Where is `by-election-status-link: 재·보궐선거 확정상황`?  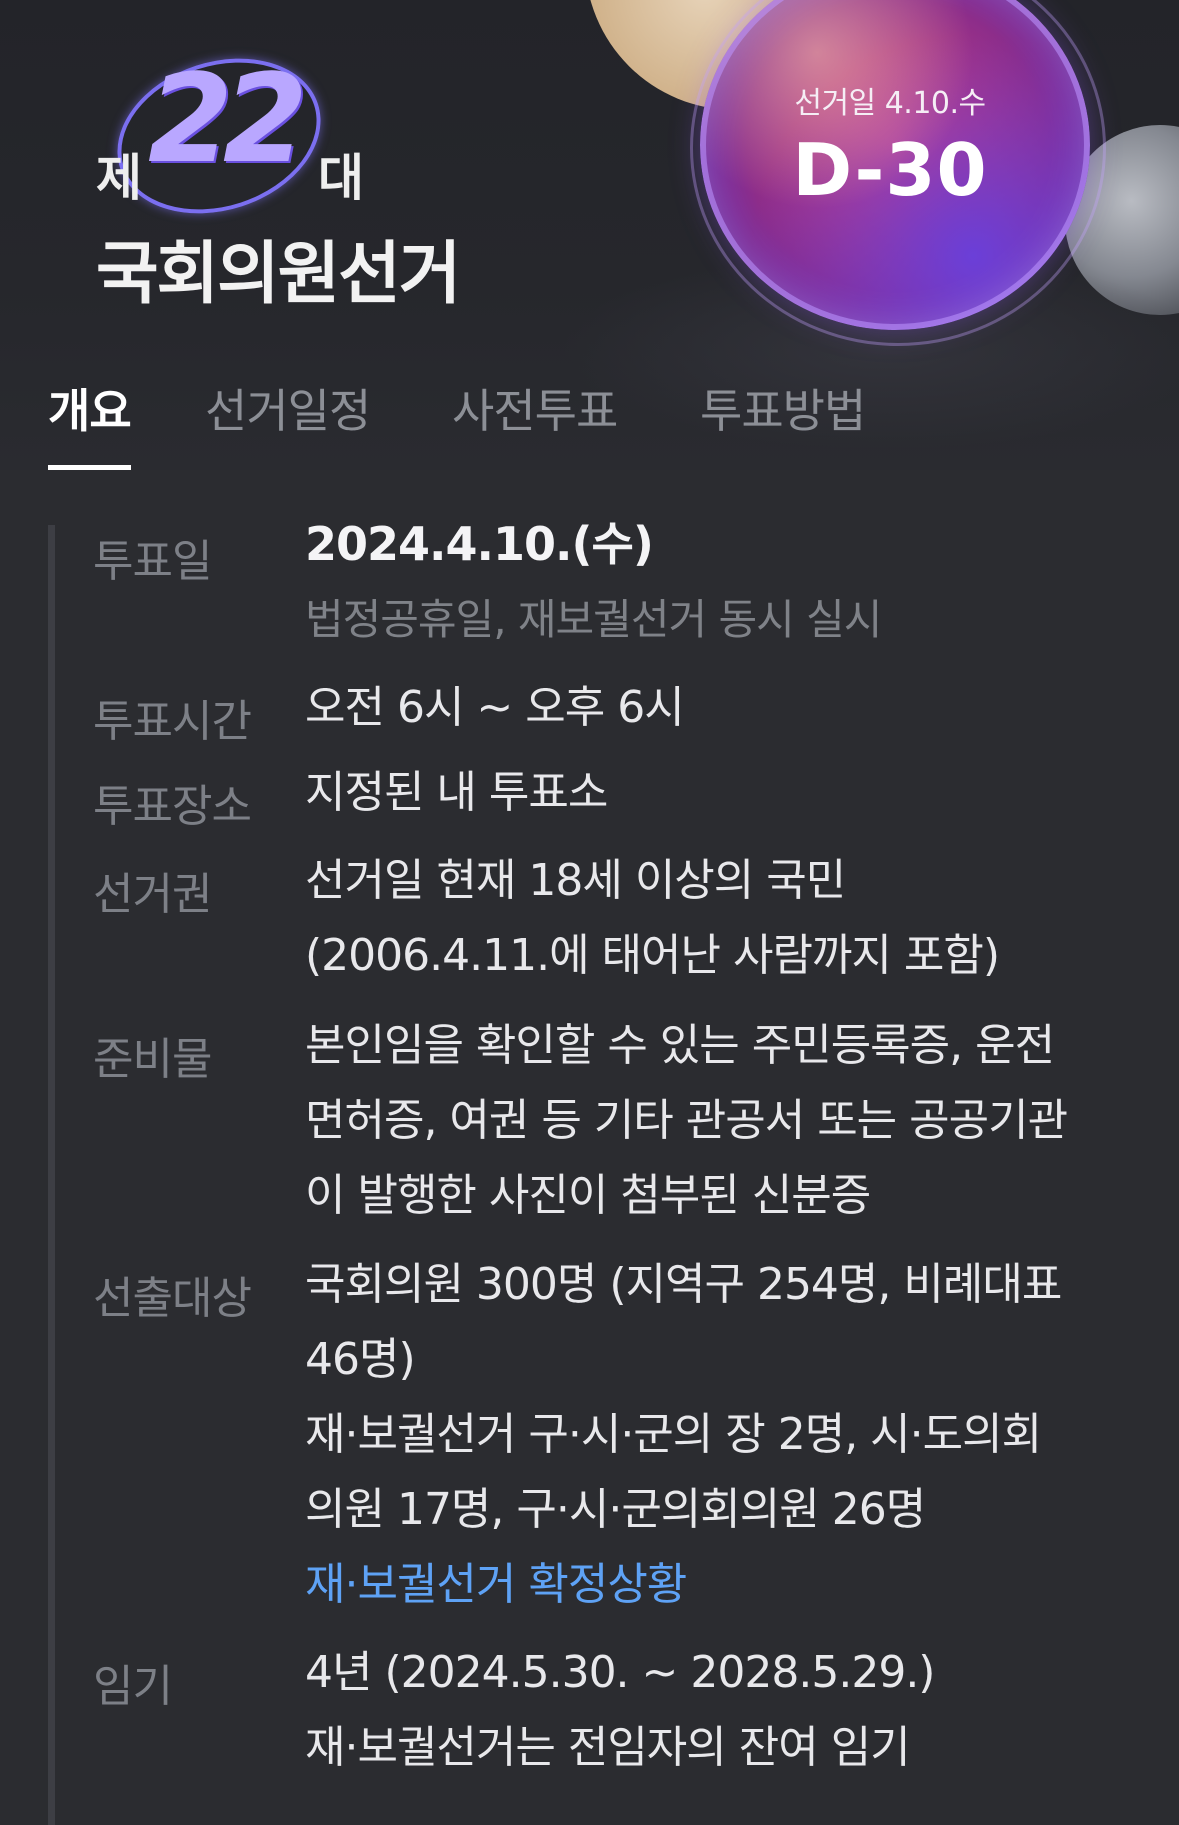
by-election-status-link: 재·보궐선거 확정상황 is located at coordinates (722, 1584).